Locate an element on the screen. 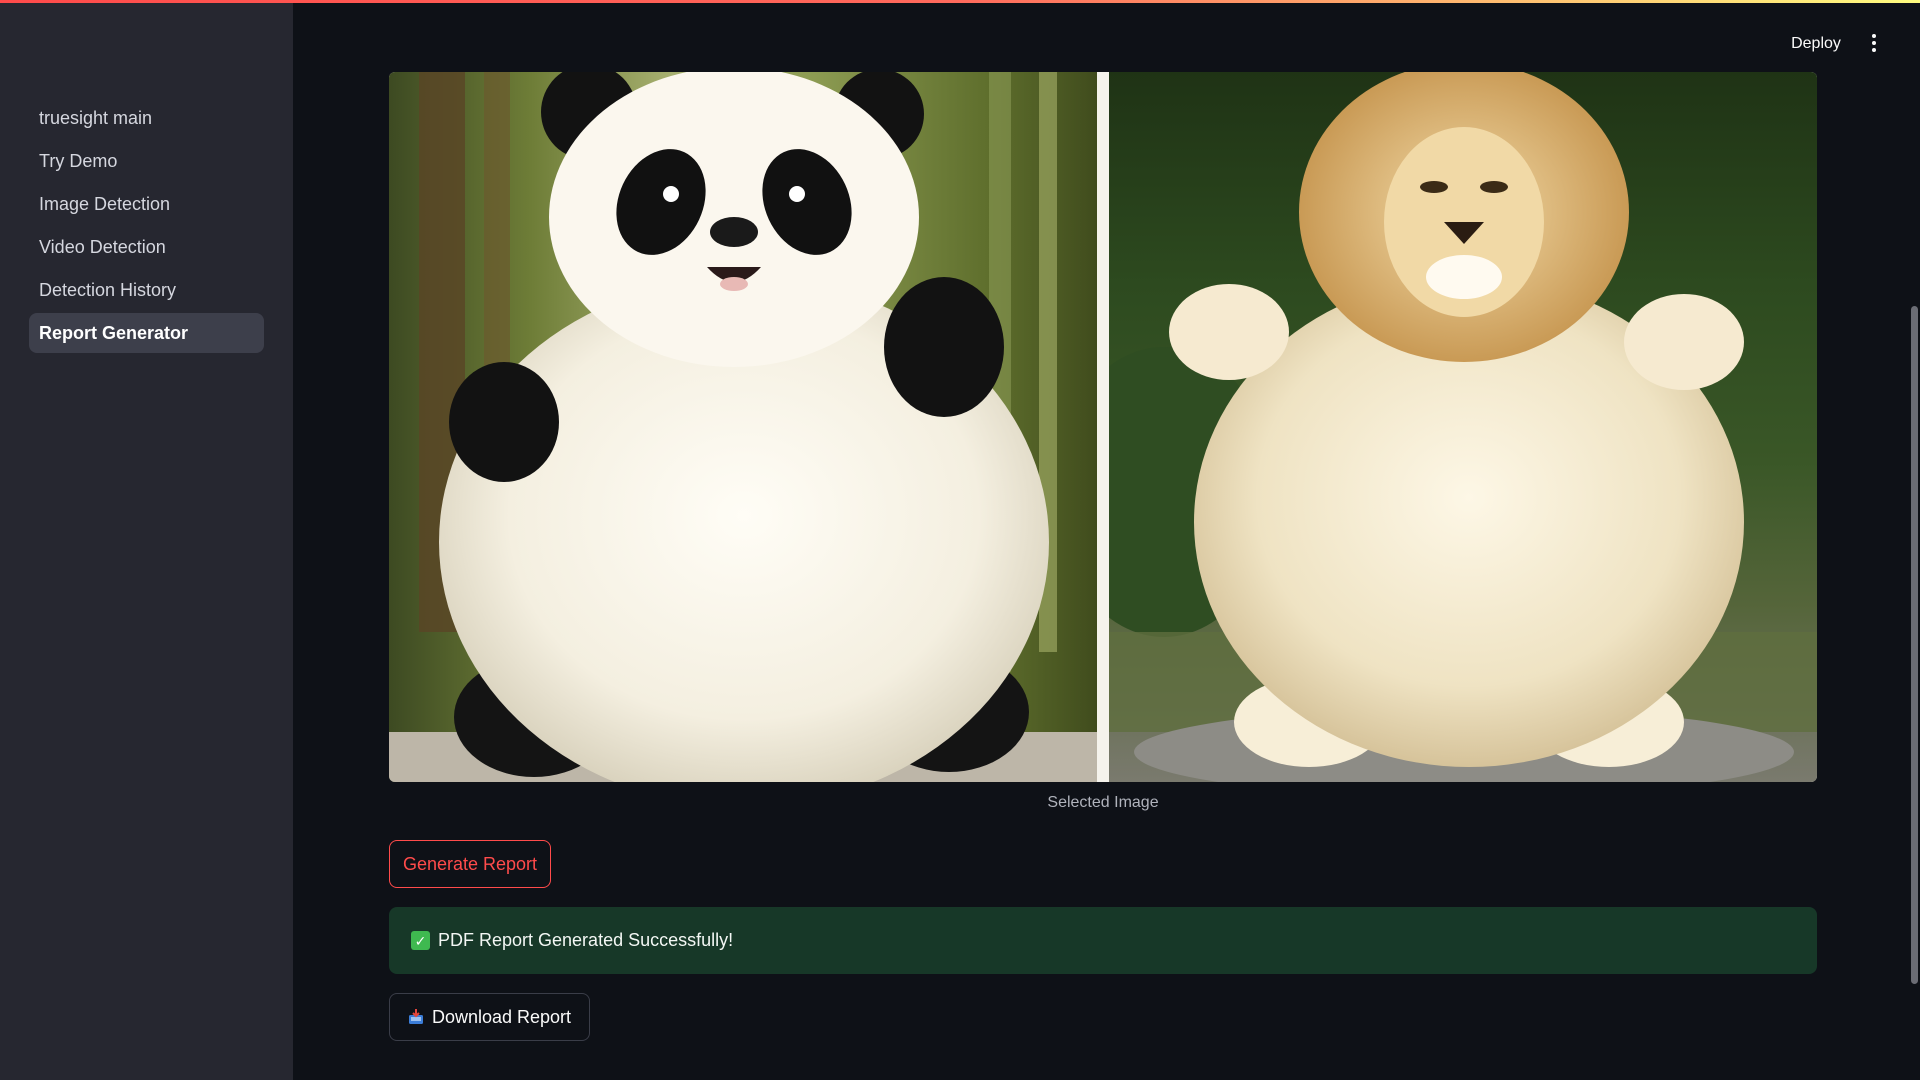  more-vertical-icon is located at coordinates (1874, 43).